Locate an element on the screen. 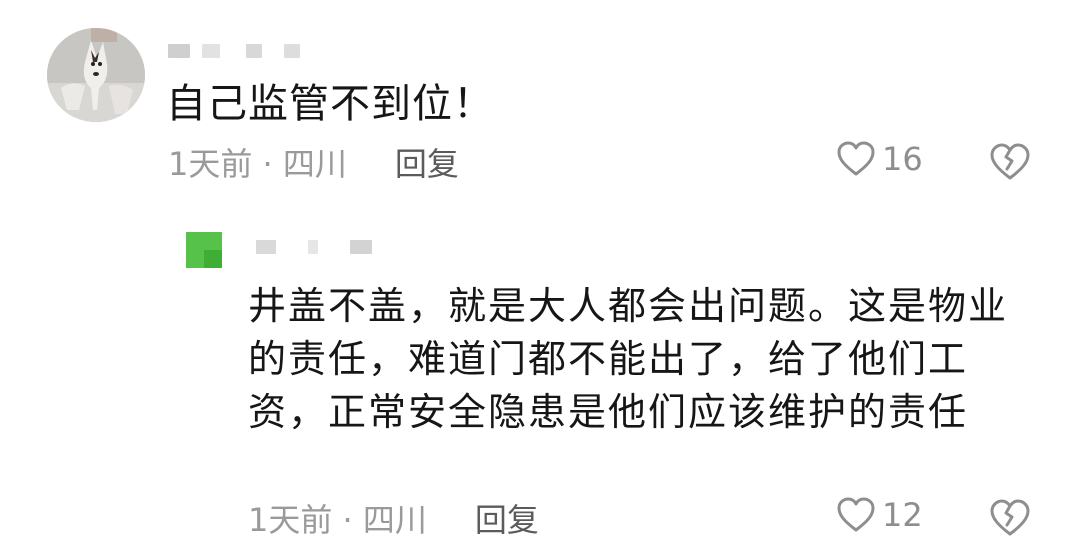  avatar is located at coordinates (96, 75).